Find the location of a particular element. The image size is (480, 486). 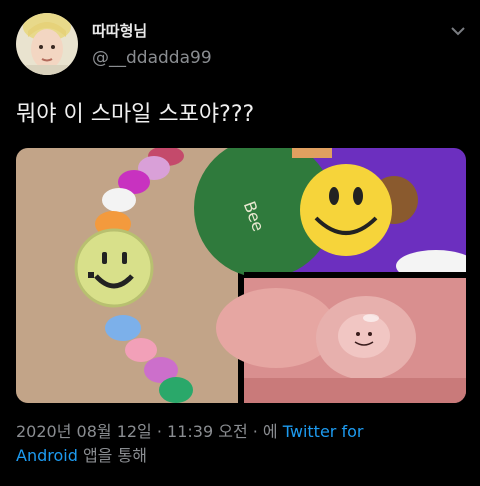

timestamp: 2020년 08월 12일 · 11:39 오전 · 에 is located at coordinates (147, 431).